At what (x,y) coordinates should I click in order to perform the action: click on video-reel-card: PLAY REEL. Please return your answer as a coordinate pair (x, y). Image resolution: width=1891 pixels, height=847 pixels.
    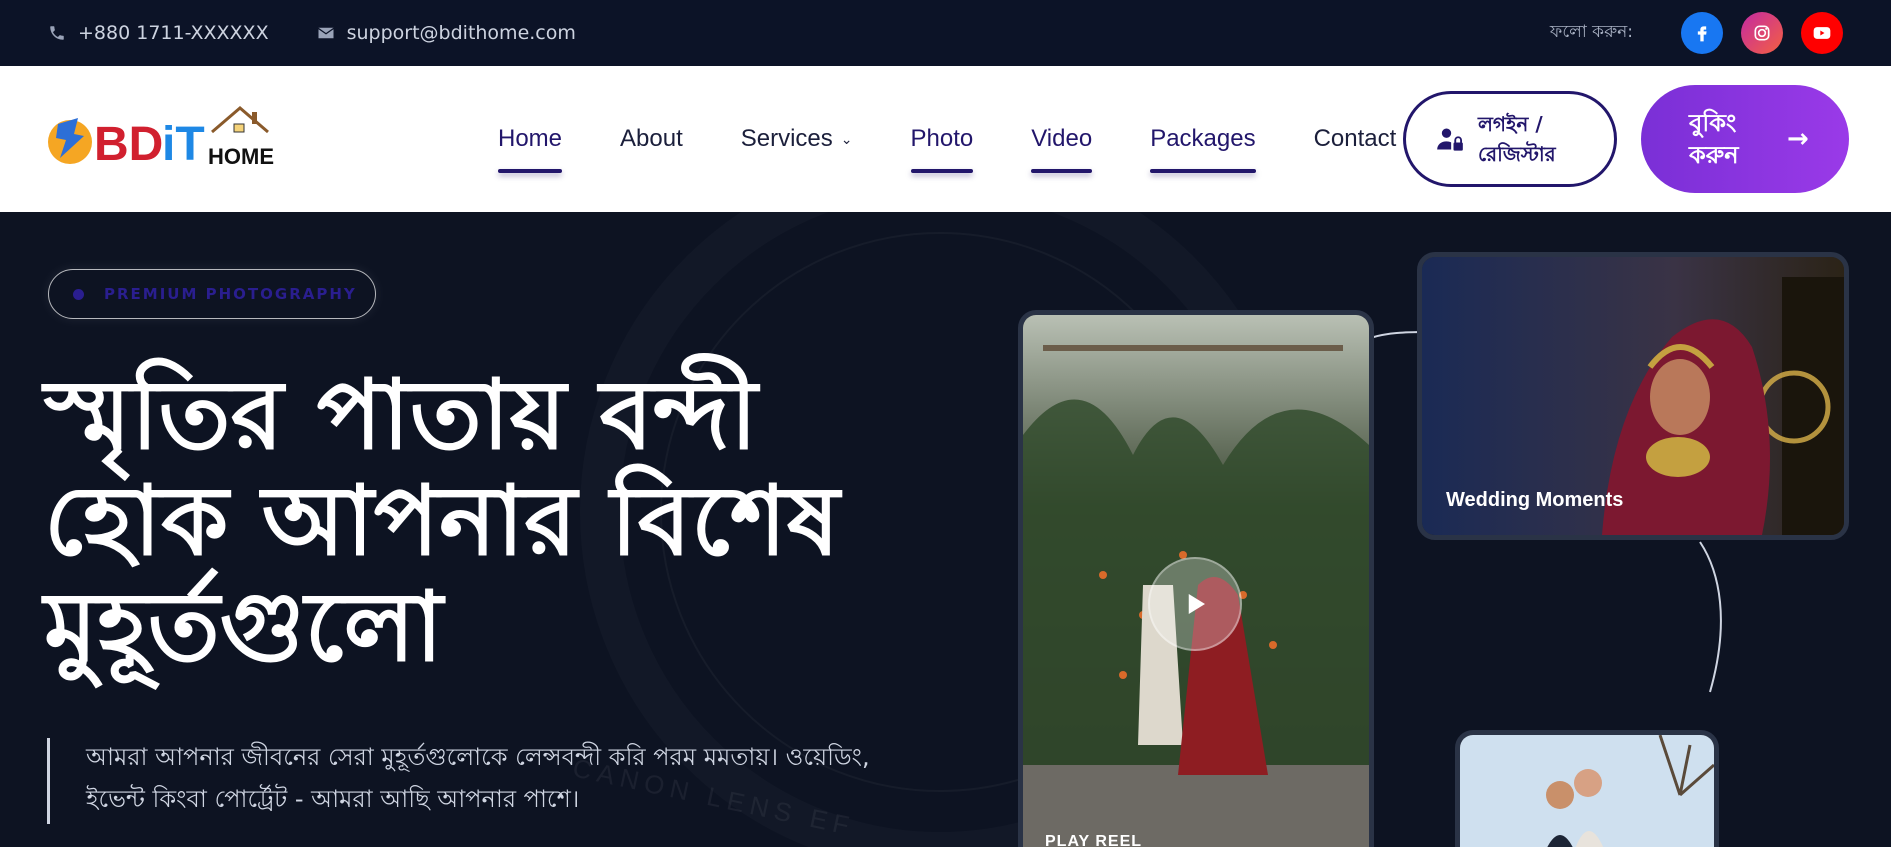
    Looking at the image, I should click on (1196, 578).